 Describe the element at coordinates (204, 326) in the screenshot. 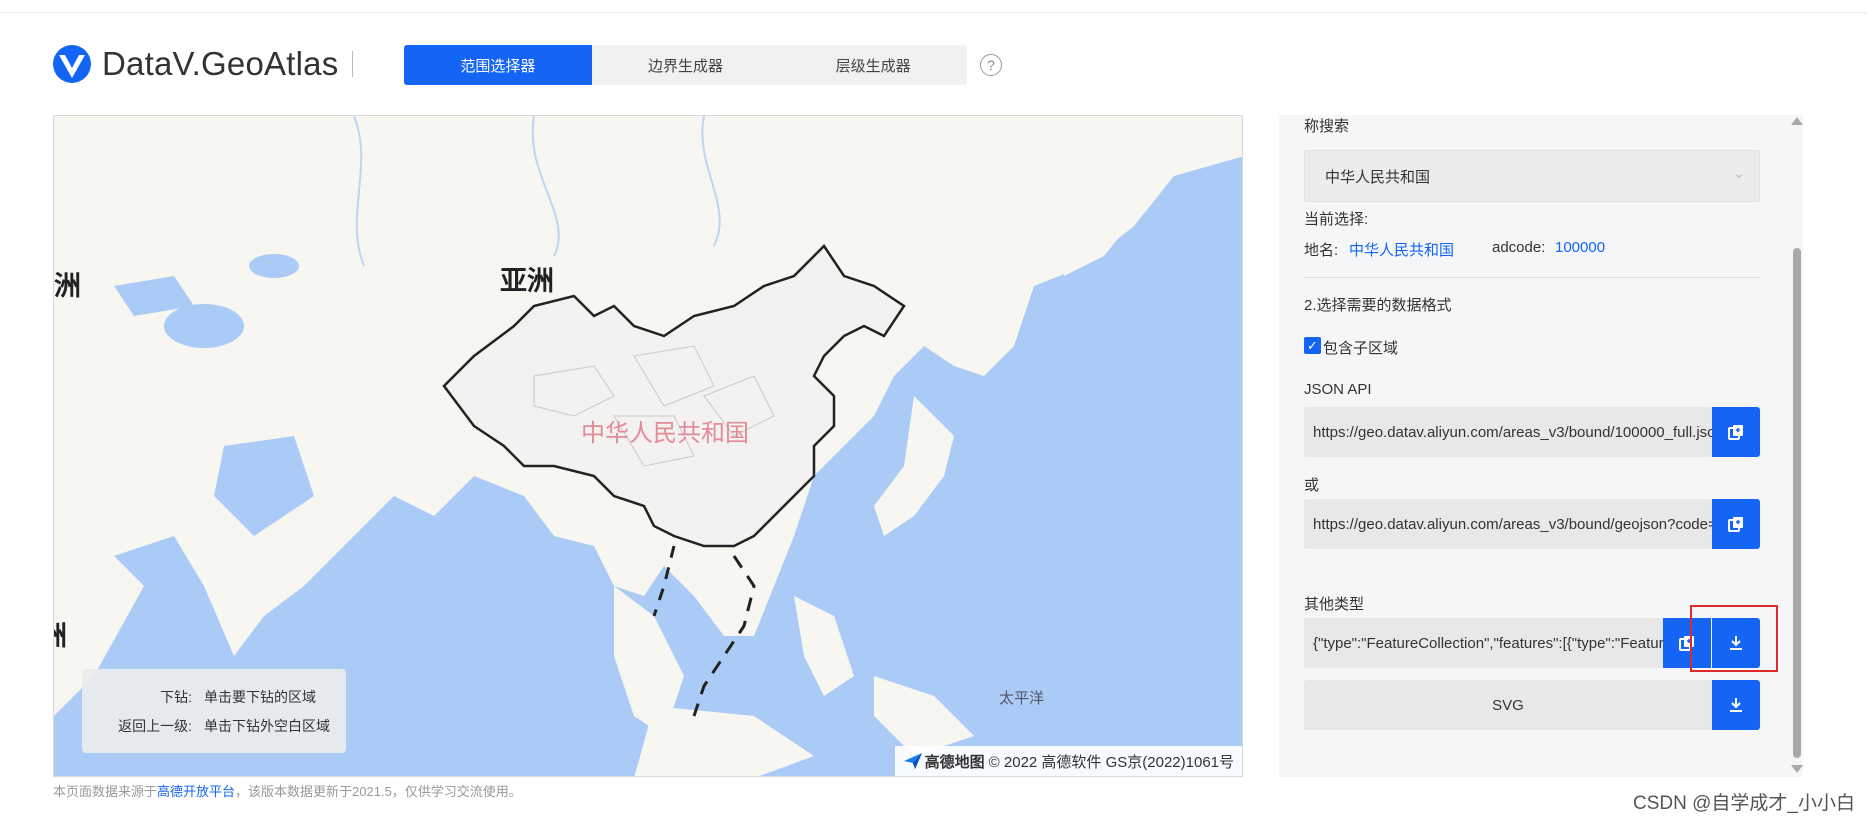

I see `caspian-sea` at that location.